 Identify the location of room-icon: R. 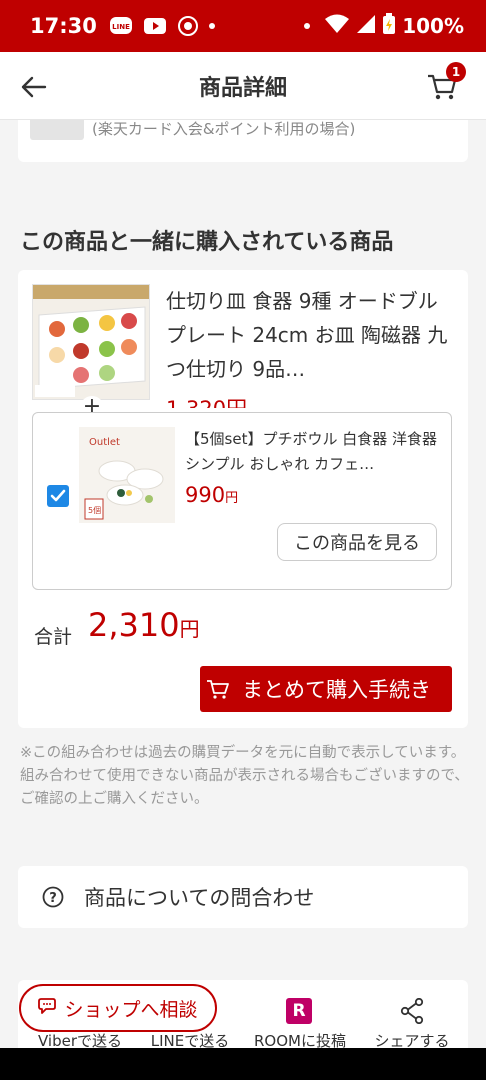
(299, 1011).